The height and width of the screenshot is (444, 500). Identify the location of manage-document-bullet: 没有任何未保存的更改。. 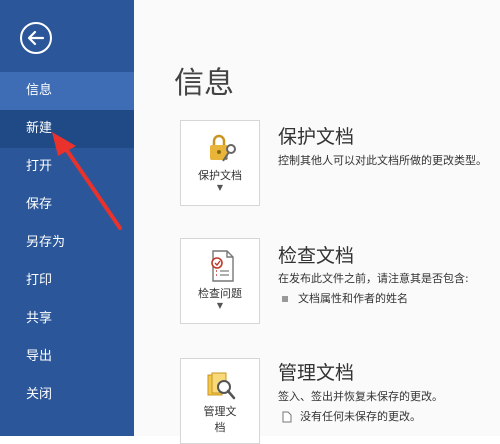
(360, 416).